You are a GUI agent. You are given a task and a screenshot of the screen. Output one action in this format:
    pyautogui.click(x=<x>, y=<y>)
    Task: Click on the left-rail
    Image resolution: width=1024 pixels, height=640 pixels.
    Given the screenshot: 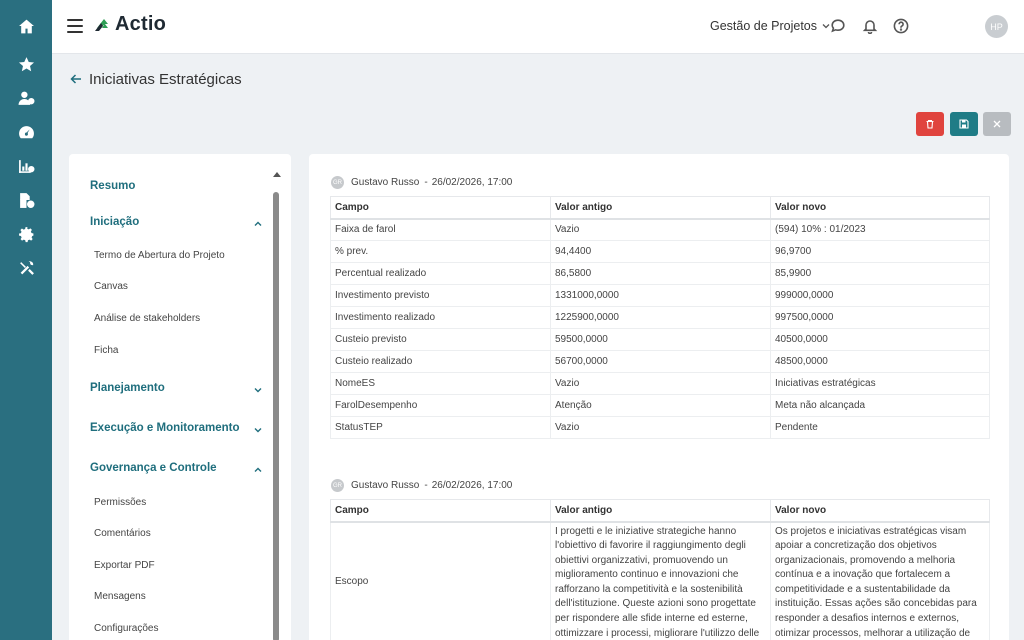 What is the action you would take?
    pyautogui.click(x=26, y=320)
    